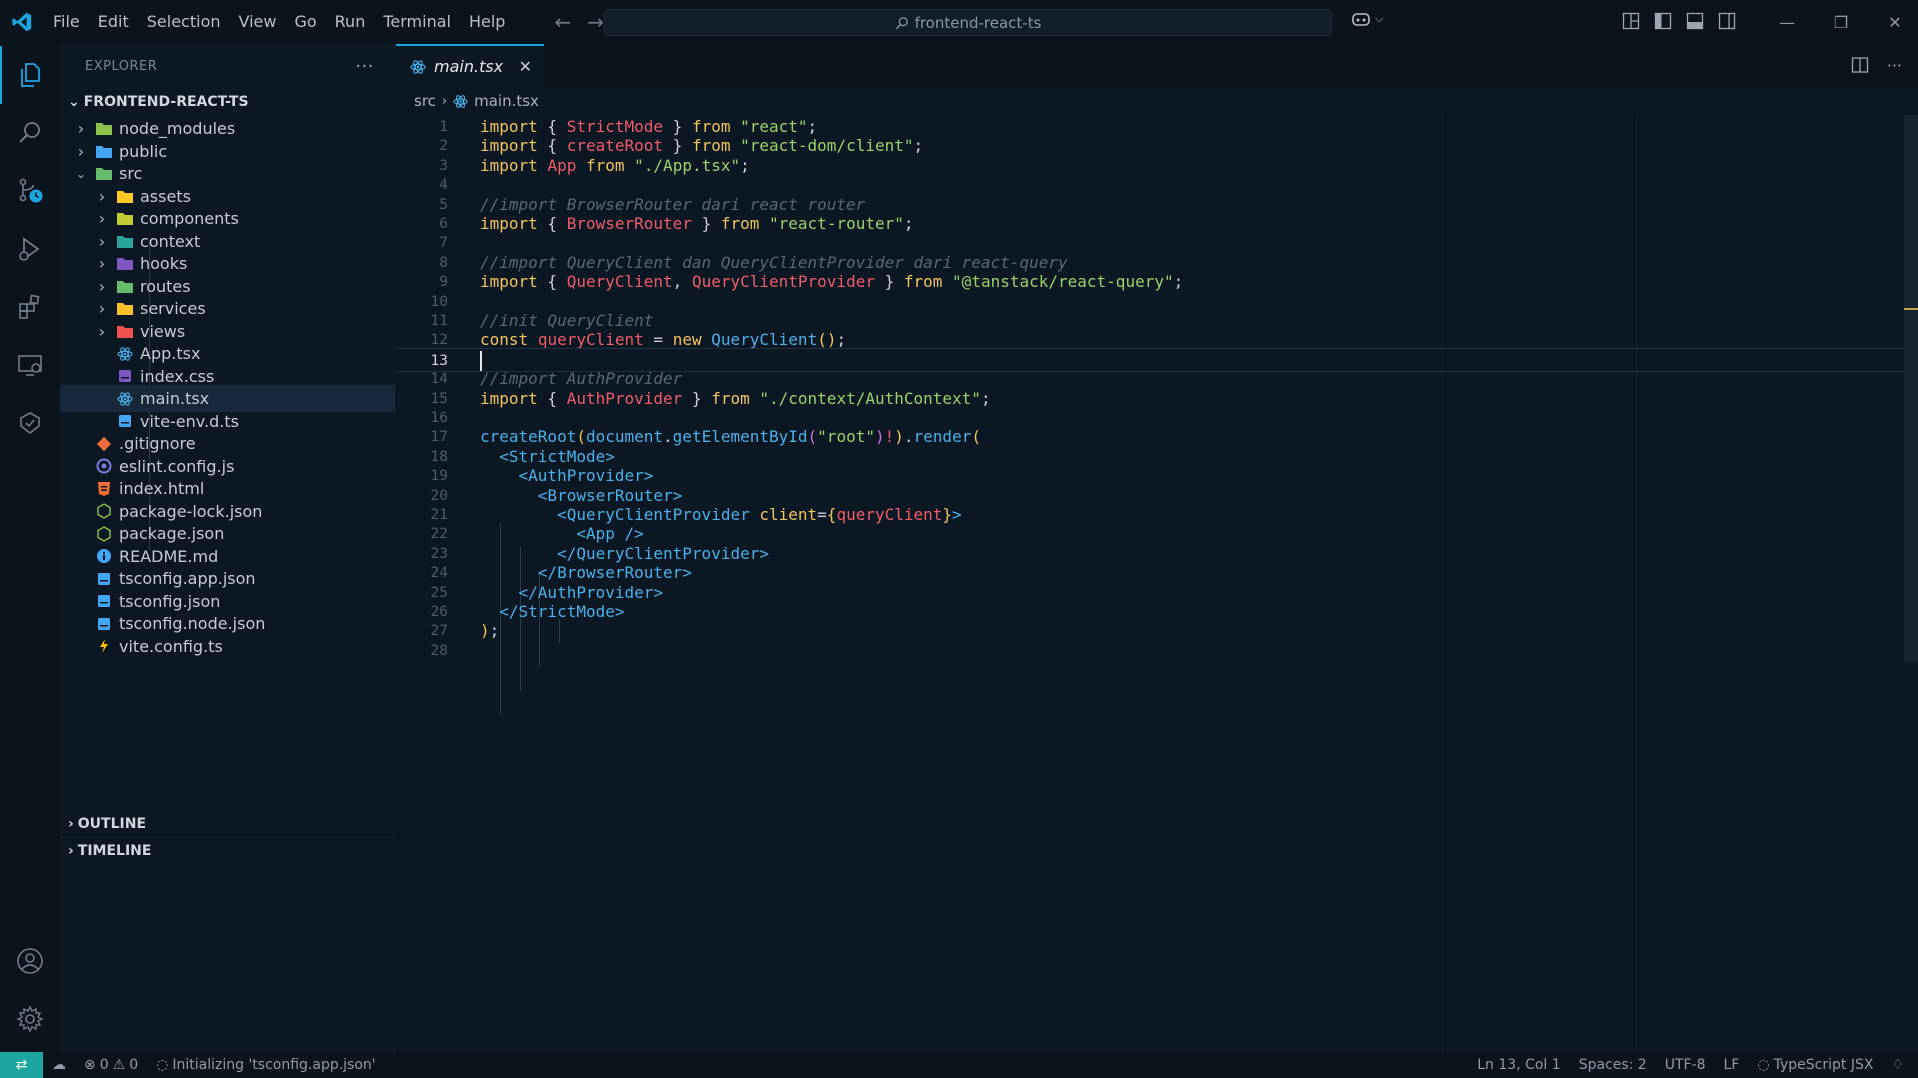  Describe the element at coordinates (1518, 1065) in the screenshot. I see `cursor-position: Ln 13, Col 1` at that location.